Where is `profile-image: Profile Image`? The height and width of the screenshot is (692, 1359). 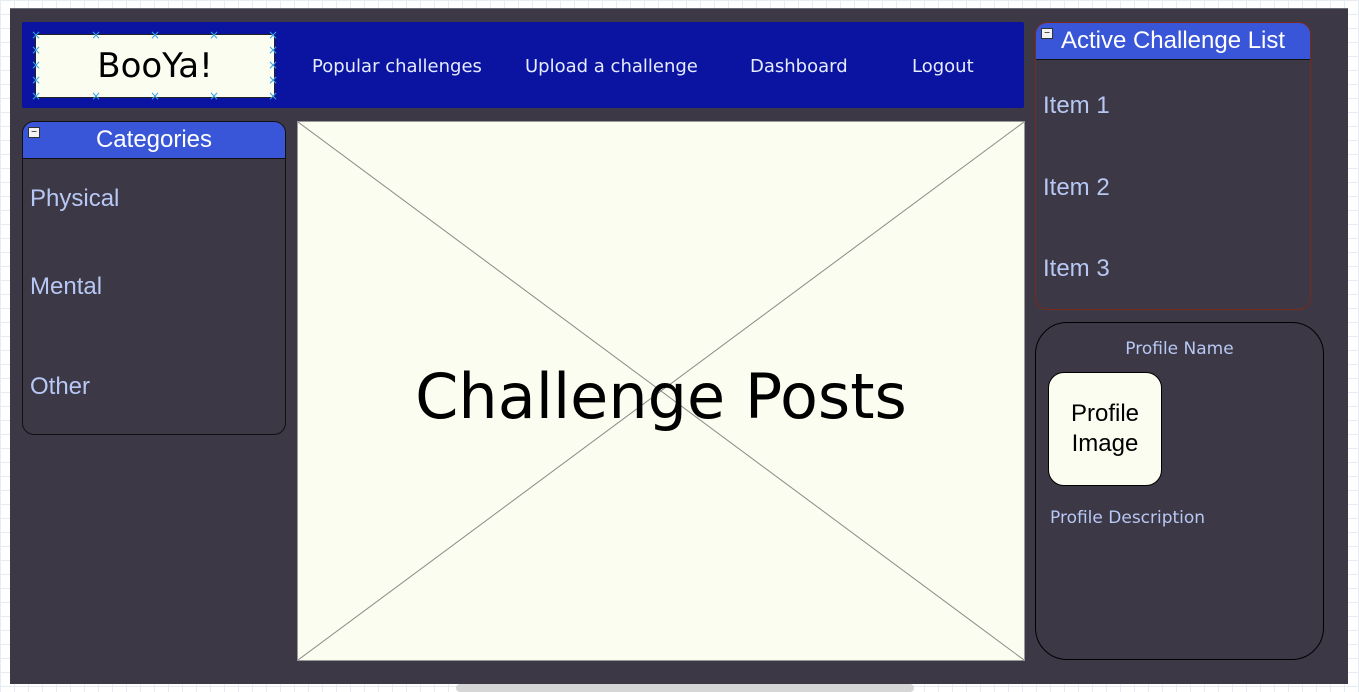
profile-image: Profile Image is located at coordinates (1105, 429).